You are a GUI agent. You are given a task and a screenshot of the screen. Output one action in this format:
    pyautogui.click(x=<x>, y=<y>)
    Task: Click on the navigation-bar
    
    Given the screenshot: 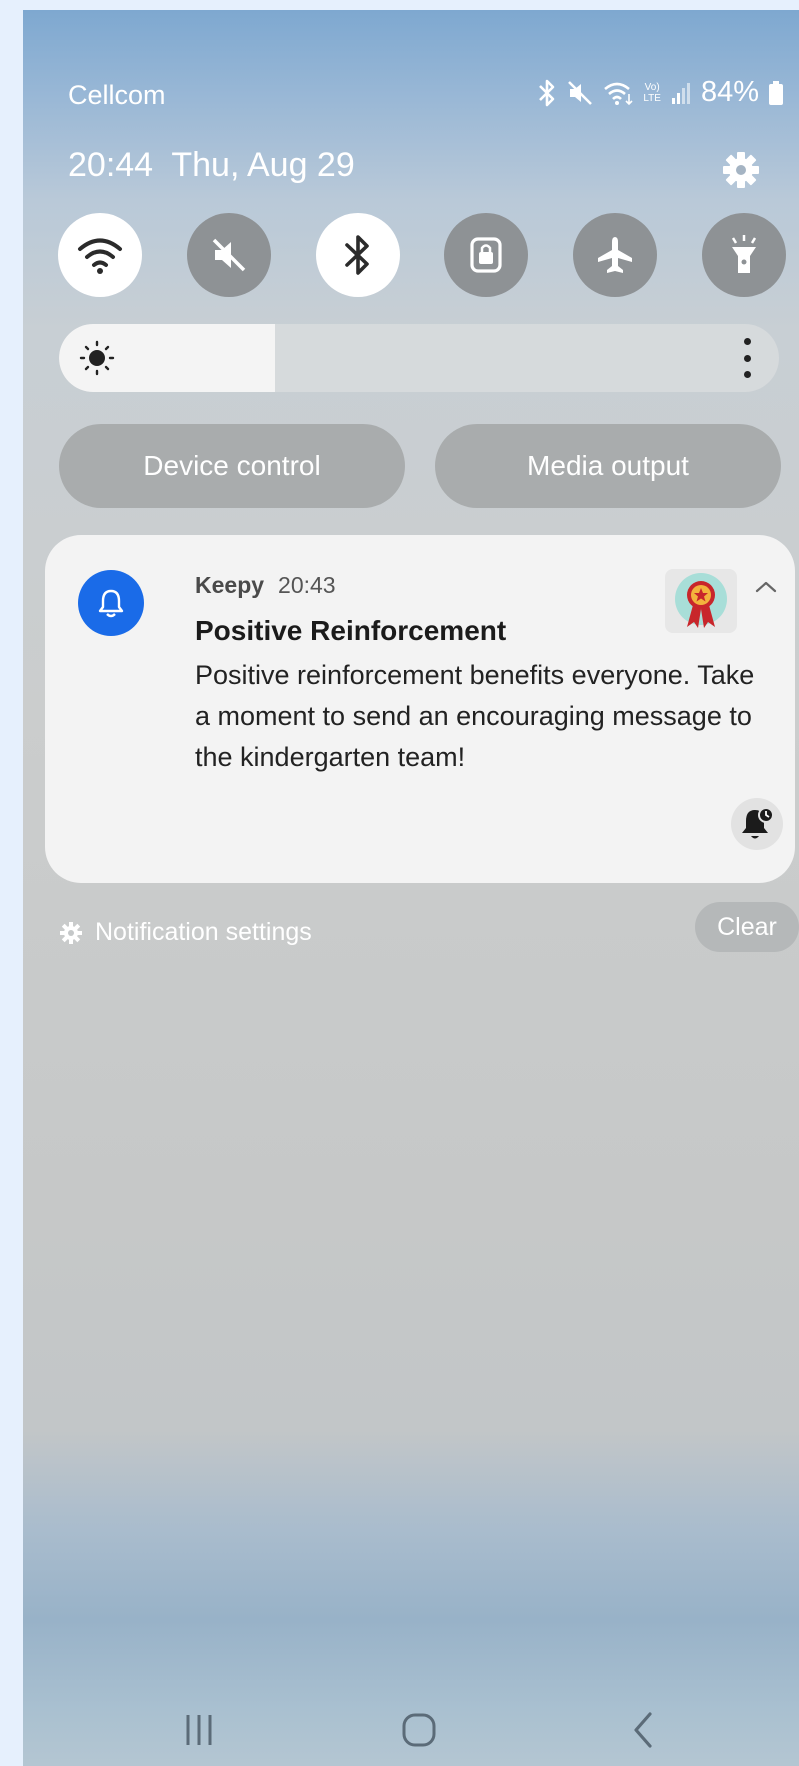 What is the action you would take?
    pyautogui.click(x=411, y=1730)
    